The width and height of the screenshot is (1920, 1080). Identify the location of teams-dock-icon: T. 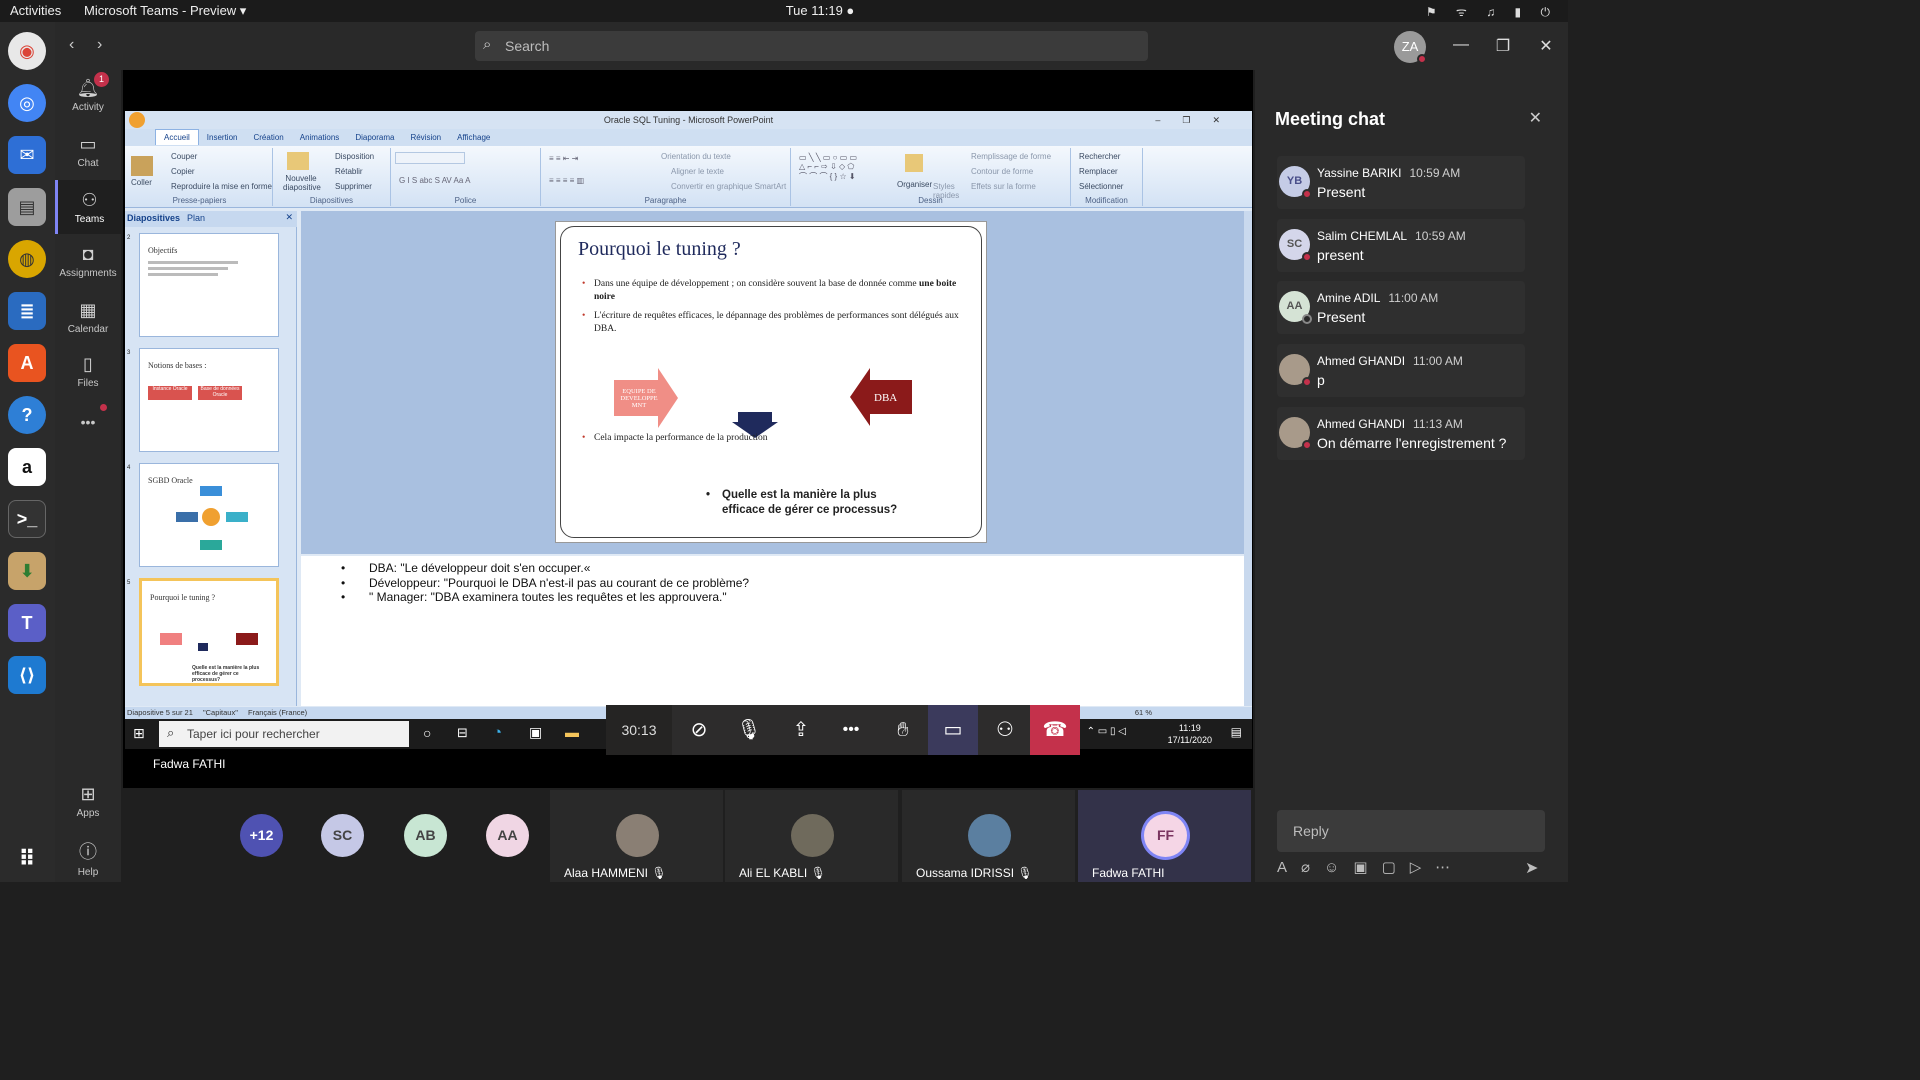
(27, 623).